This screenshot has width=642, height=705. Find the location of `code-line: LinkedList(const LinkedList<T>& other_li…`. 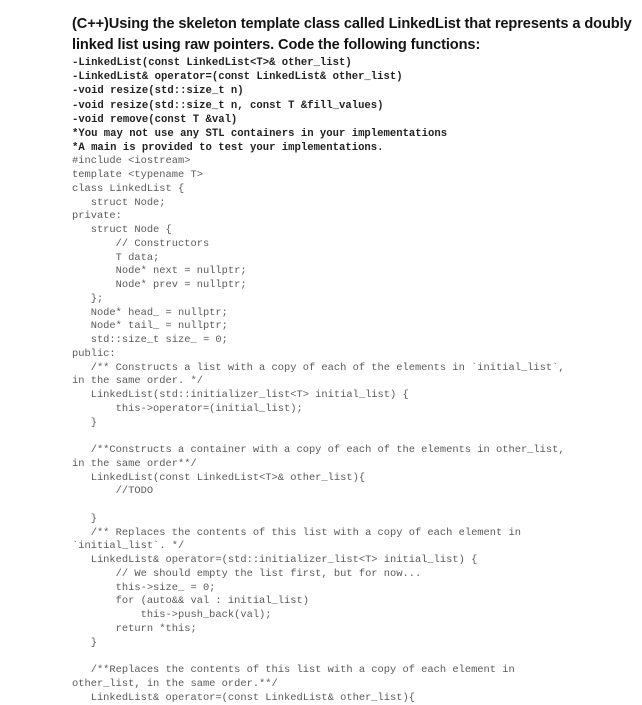

code-line: LinkedList(const LinkedList<T>& other_li… is located at coordinates (219, 477).